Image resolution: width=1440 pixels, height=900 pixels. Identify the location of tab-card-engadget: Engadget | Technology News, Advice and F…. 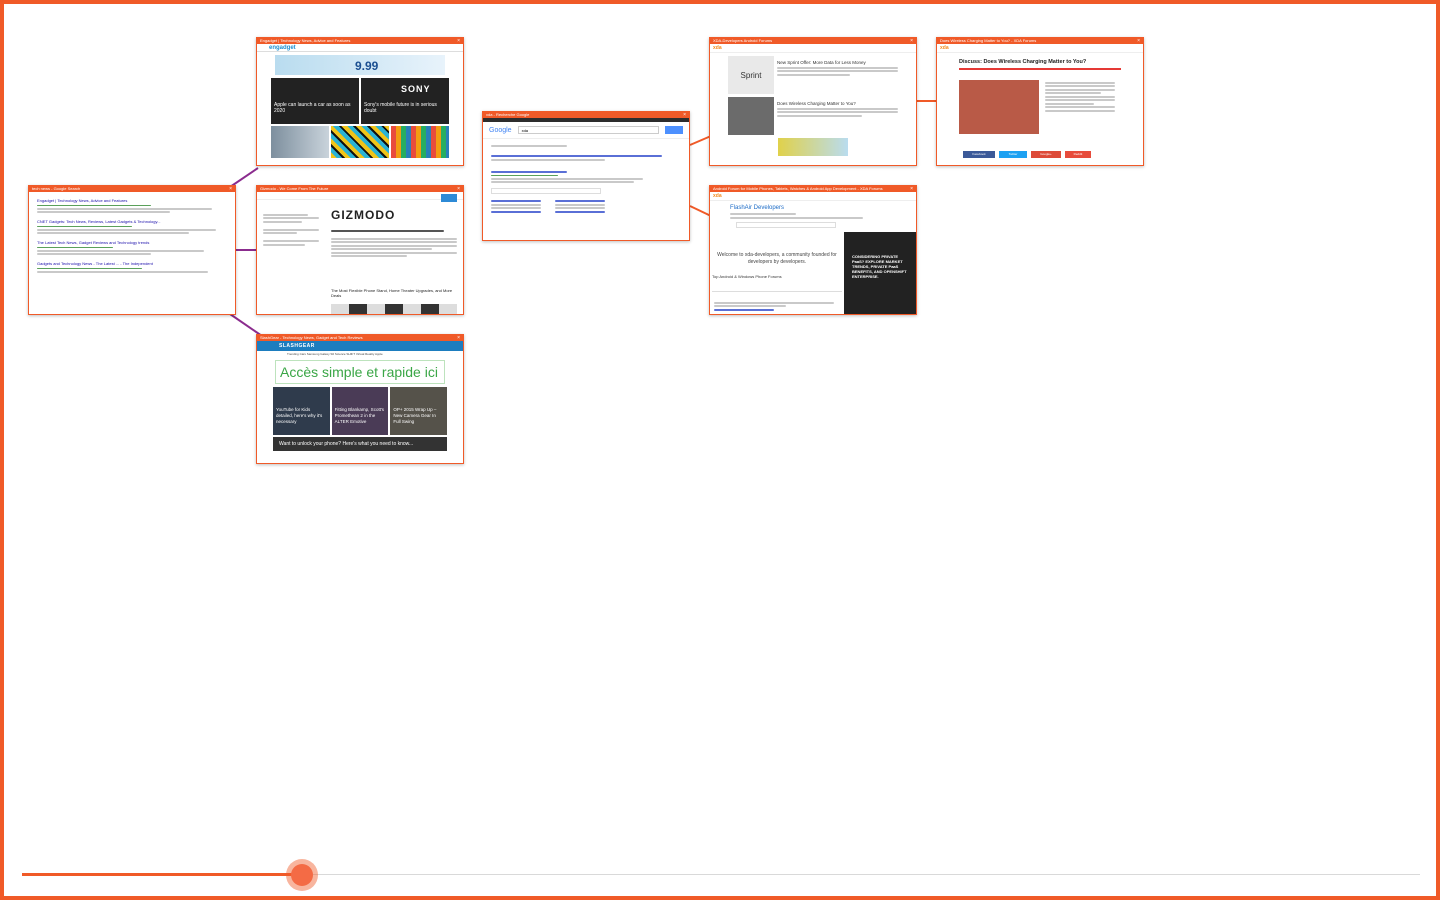
(360, 101).